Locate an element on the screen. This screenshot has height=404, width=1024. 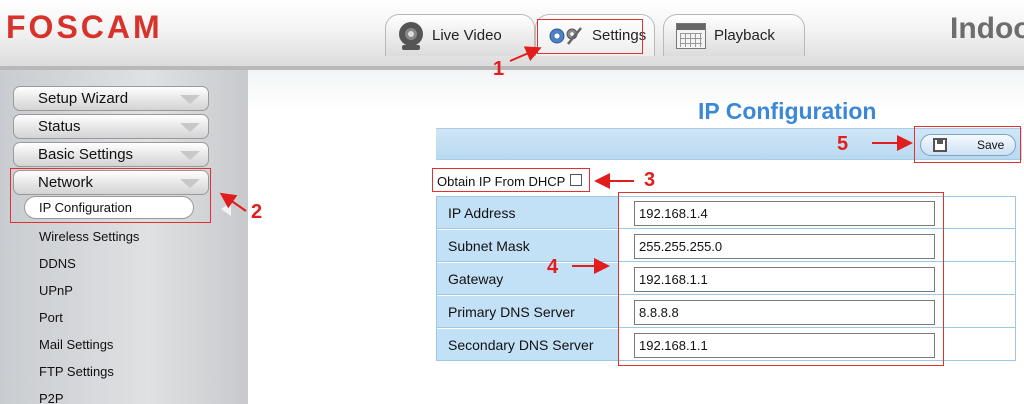
tab-live-video: Live Video is located at coordinates (460, 35).